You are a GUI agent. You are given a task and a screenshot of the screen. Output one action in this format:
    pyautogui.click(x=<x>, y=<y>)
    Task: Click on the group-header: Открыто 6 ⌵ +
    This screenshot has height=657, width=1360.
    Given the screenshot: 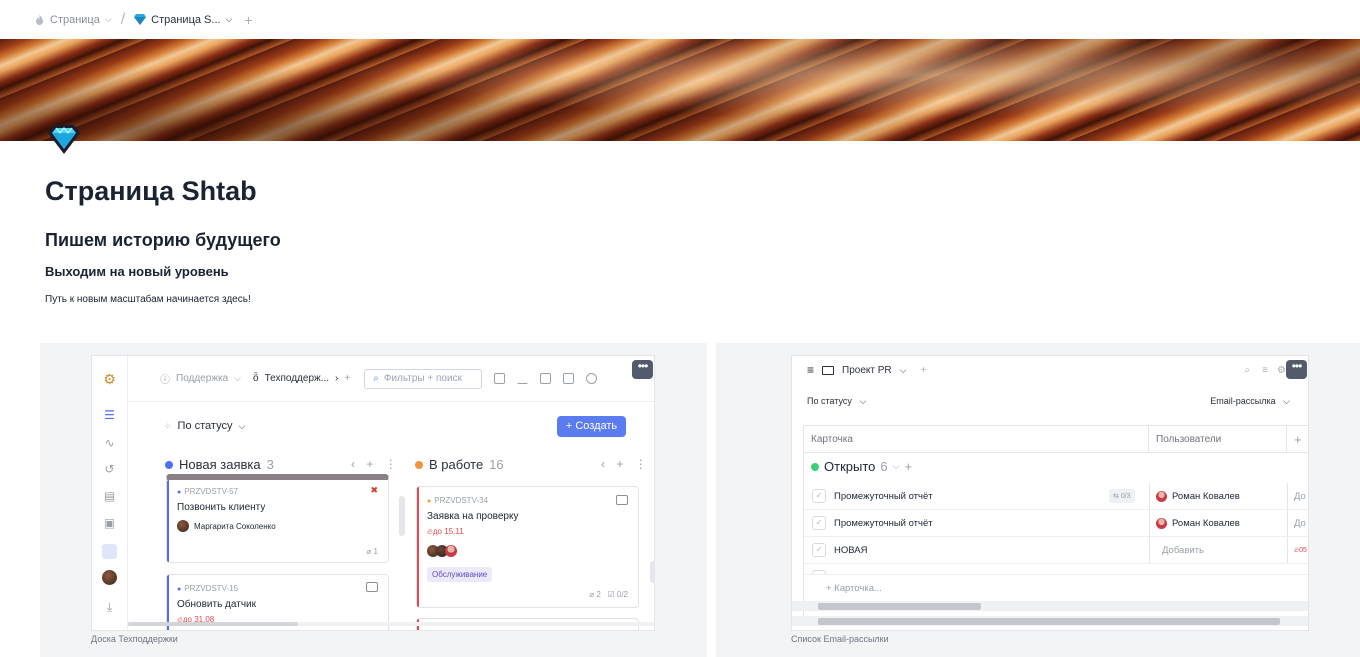 What is the action you would take?
    pyautogui.click(x=861, y=466)
    